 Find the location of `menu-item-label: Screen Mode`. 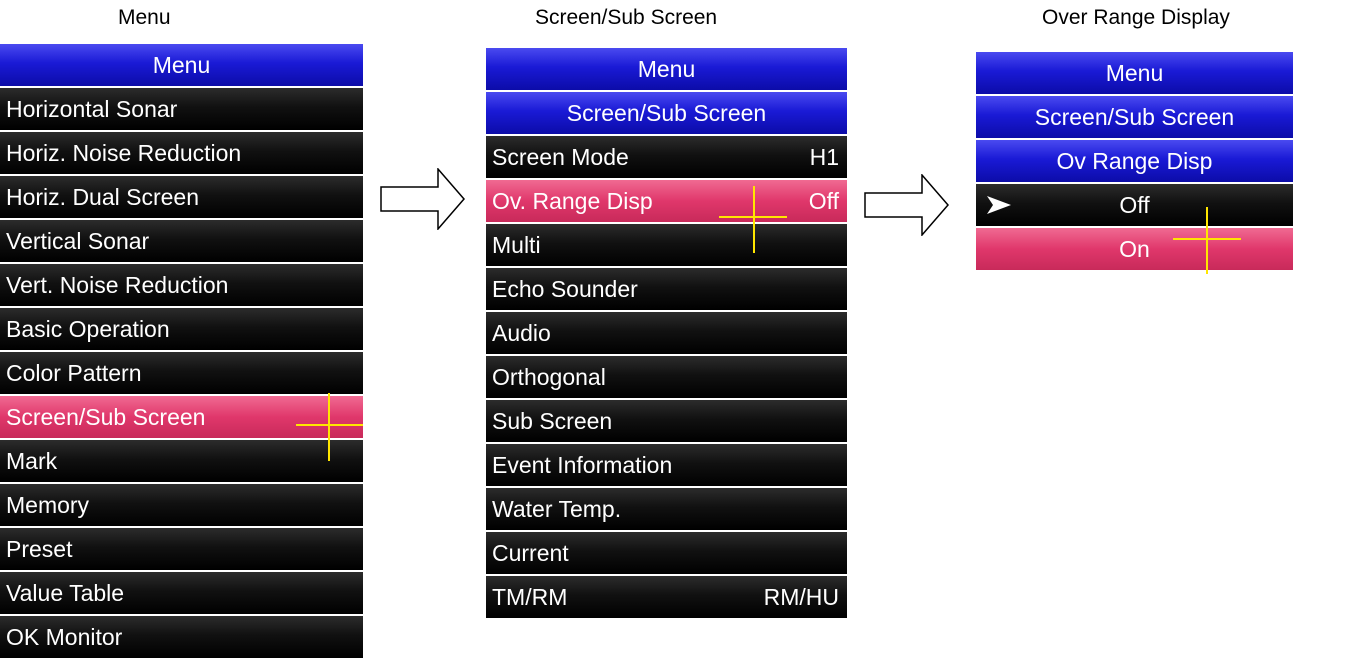

menu-item-label: Screen Mode is located at coordinates (560, 157).